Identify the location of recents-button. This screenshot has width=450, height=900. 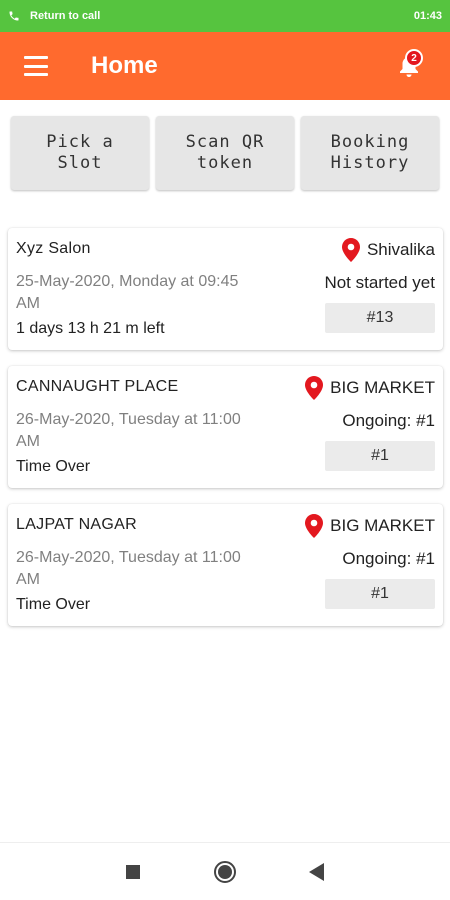
(133, 872).